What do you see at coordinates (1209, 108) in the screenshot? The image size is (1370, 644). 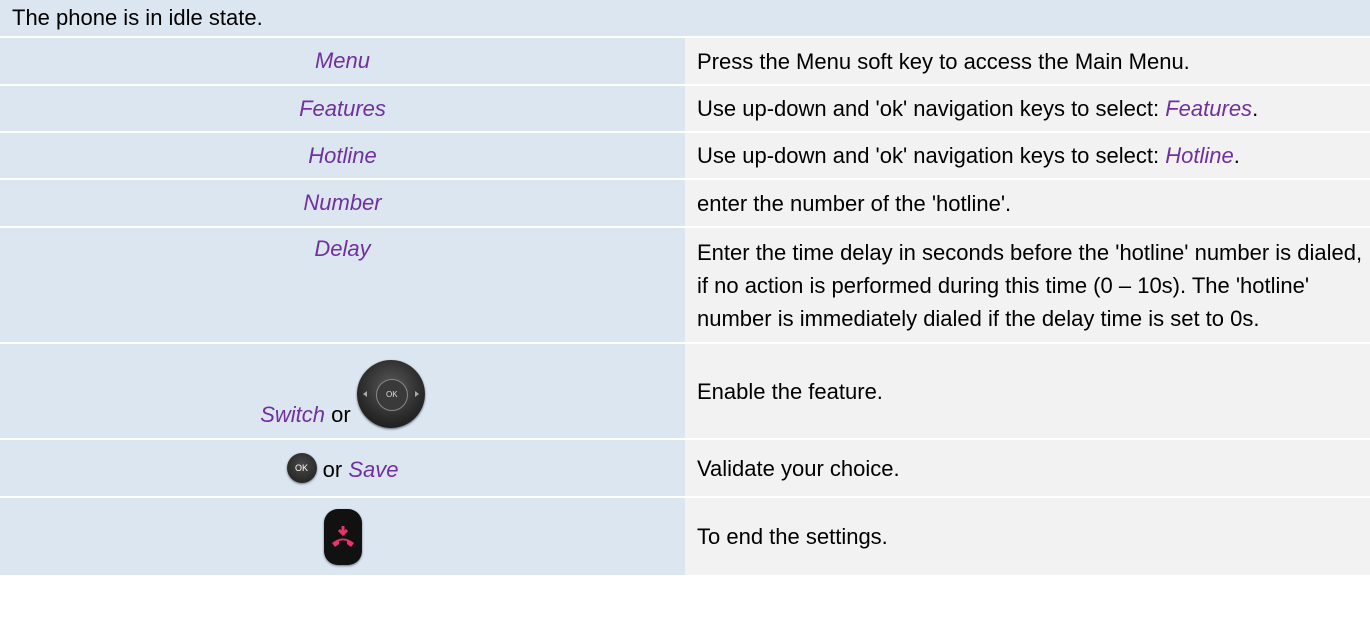 I see `features-inline-label: Features` at bounding box center [1209, 108].